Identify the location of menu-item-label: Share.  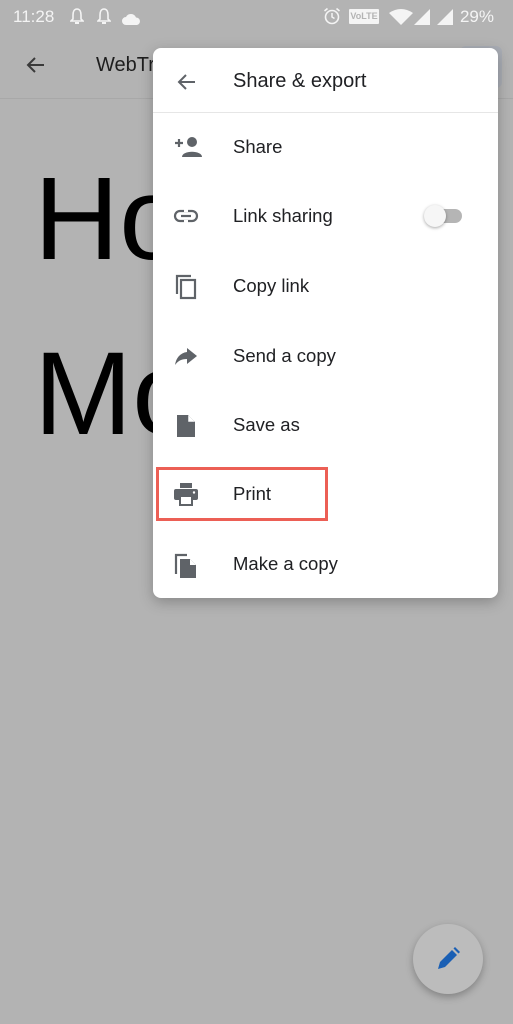
(258, 146).